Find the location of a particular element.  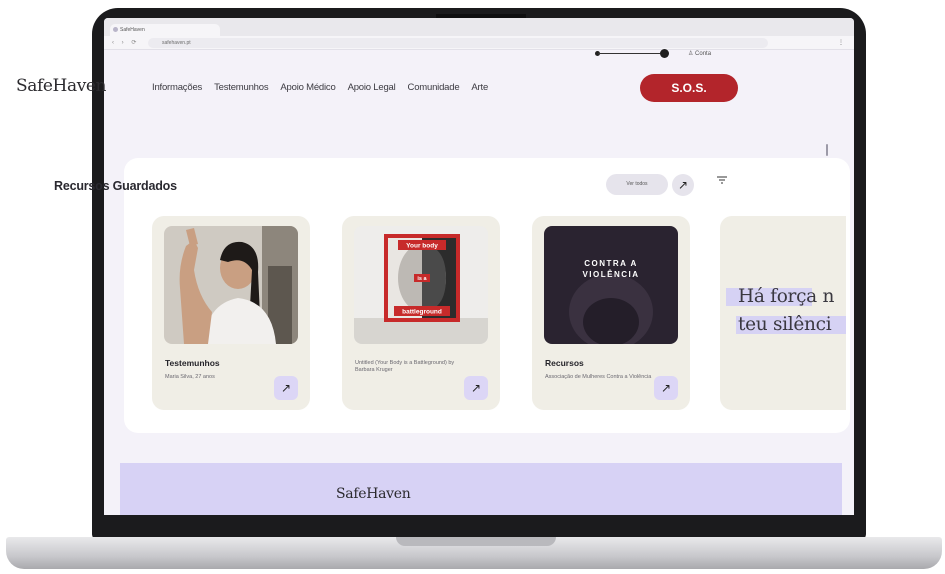

nav-item-arte: Arte is located at coordinates (479, 87).